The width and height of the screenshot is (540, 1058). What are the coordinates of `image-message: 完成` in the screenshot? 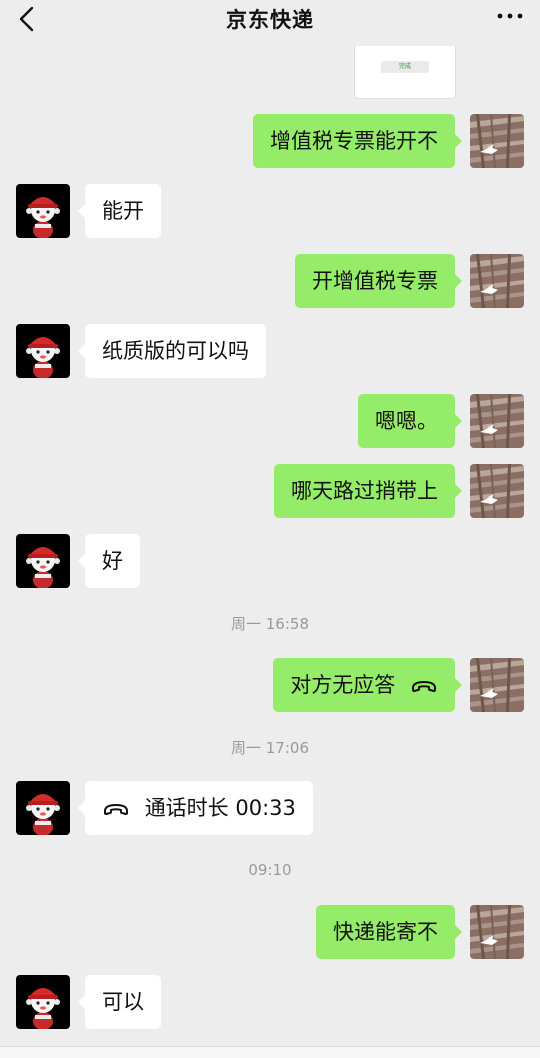 It's located at (405, 72).